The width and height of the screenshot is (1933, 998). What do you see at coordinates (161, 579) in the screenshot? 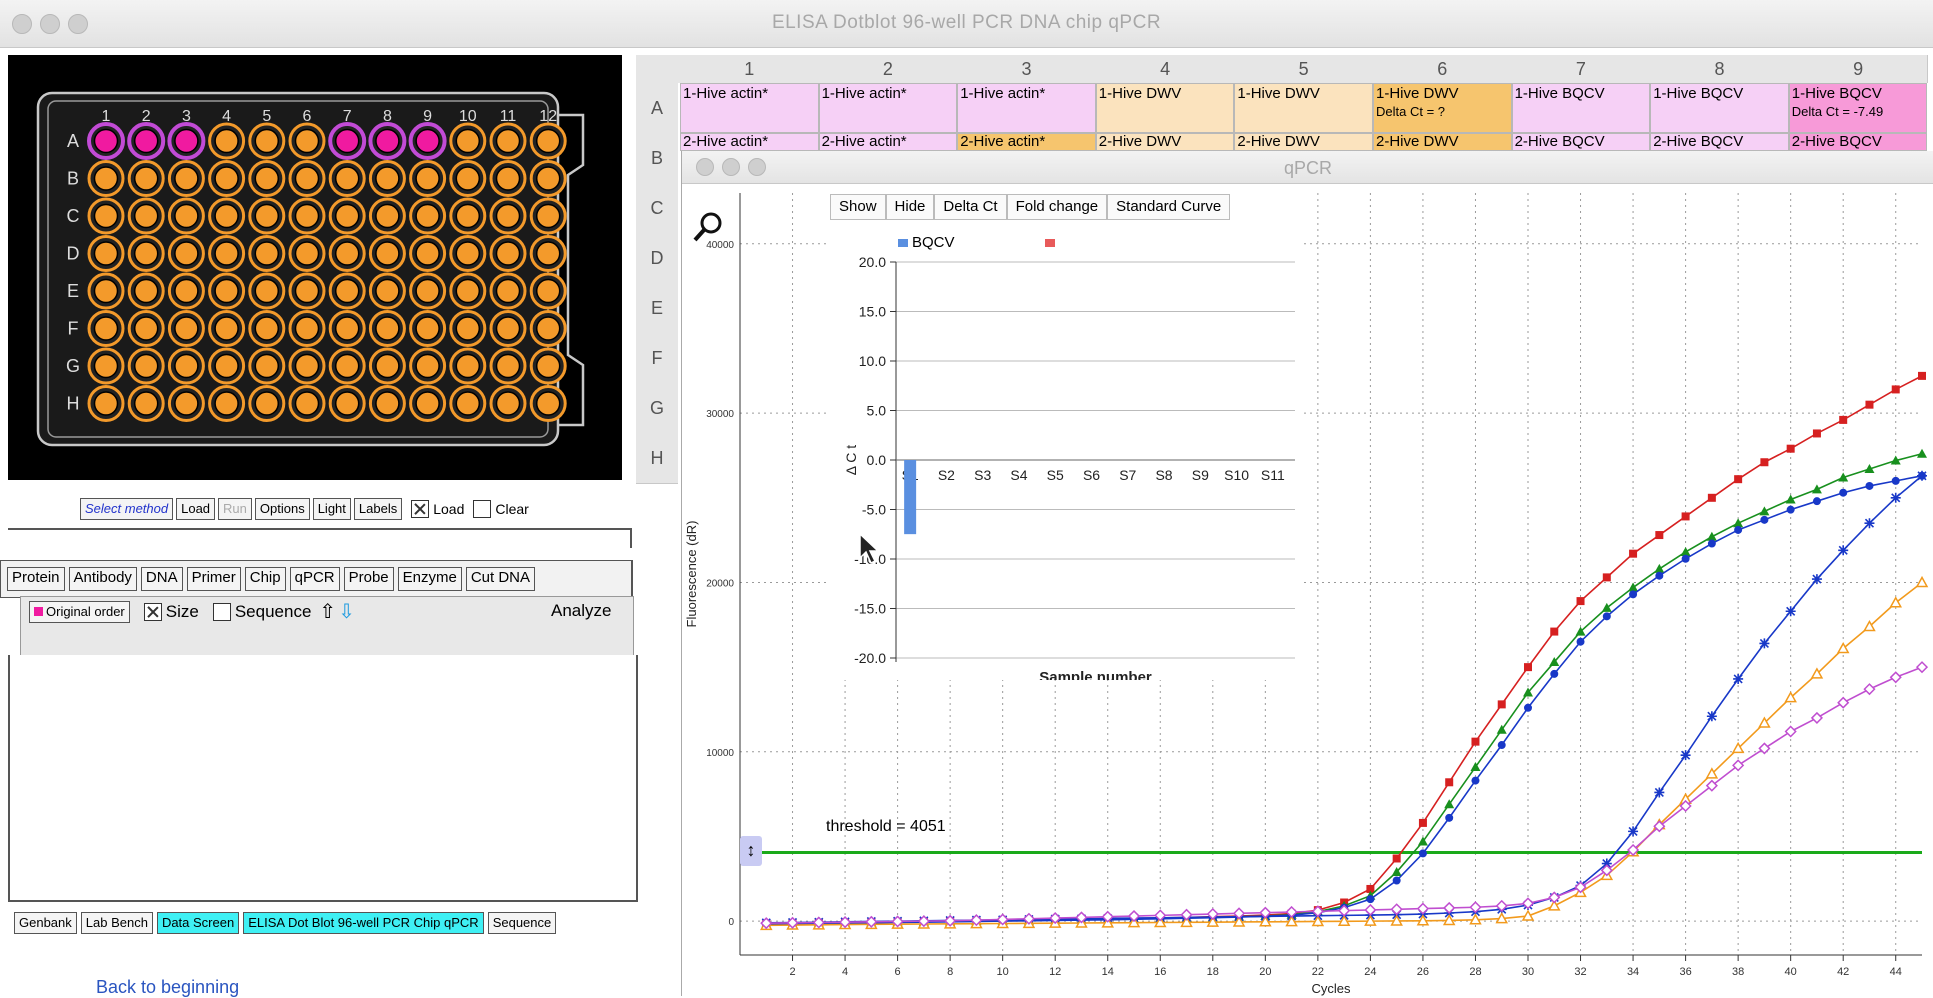
I see `category-button-dna: DNA` at bounding box center [161, 579].